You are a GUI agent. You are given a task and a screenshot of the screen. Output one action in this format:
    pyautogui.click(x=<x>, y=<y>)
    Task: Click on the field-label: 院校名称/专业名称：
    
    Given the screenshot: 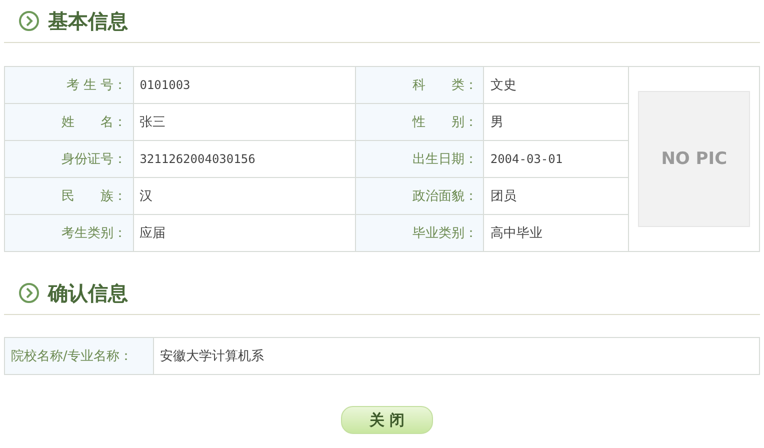 What is the action you would take?
    pyautogui.click(x=71, y=356)
    